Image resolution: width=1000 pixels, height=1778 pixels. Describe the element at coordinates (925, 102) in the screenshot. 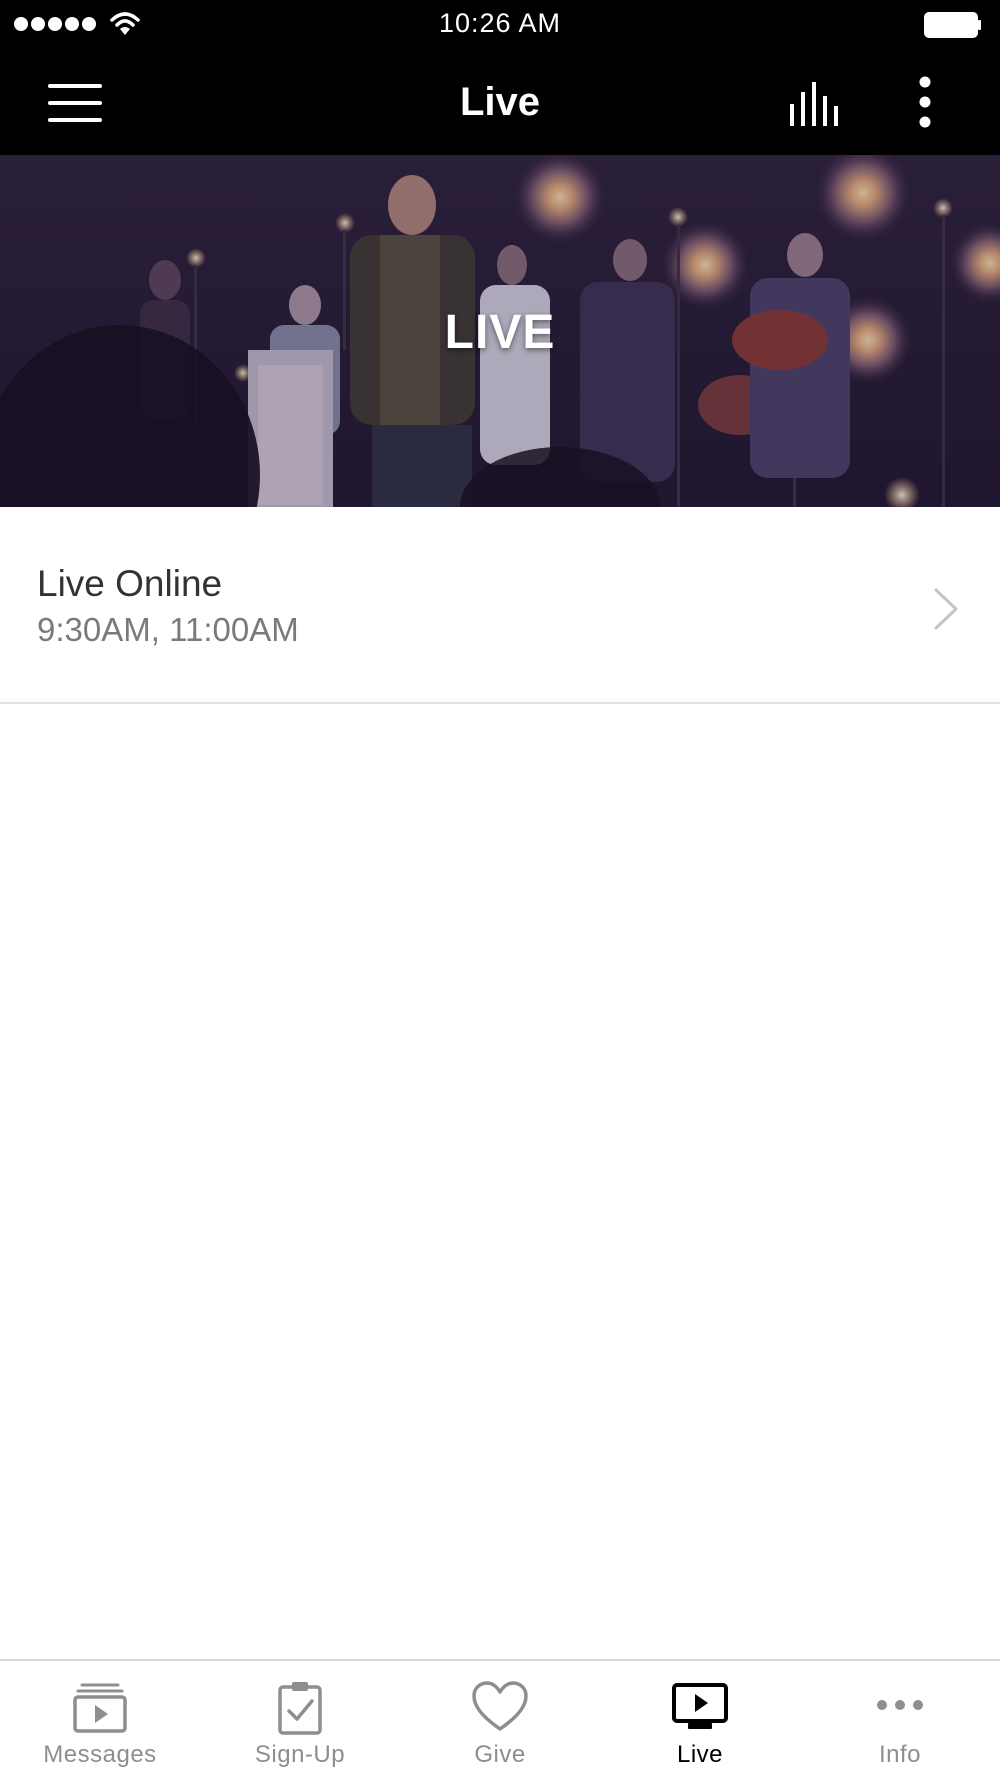

I see `more-vertical-icon` at that location.